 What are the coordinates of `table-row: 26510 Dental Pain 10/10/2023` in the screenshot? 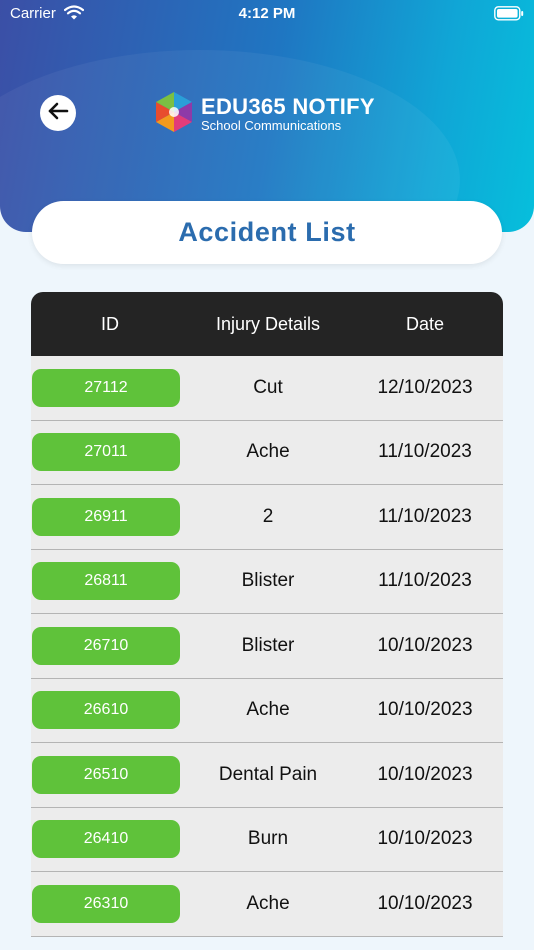 It's located at (267, 775).